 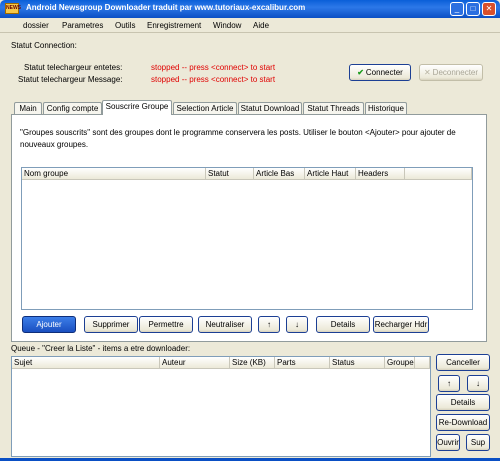 I want to click on column-article-haut: Article Haut, so click(x=330, y=174).